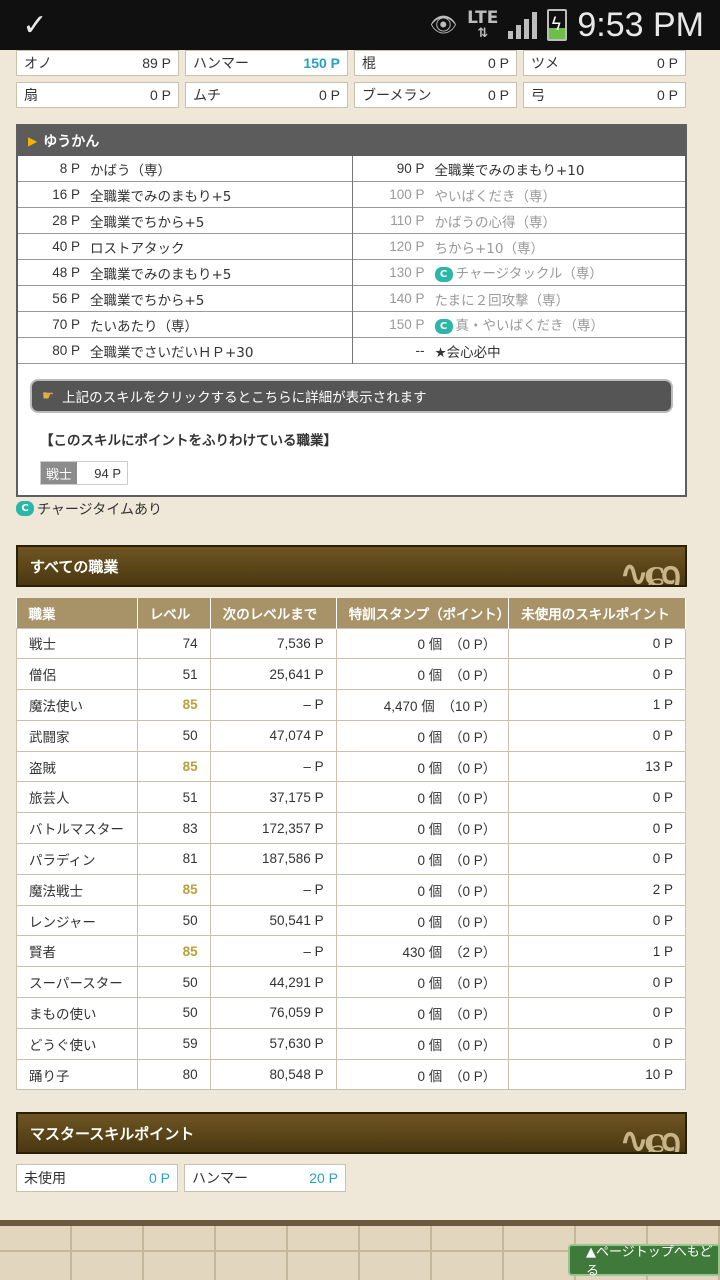  Describe the element at coordinates (185, 351) in the screenshot. I see `skill-row: 80 P 全職業でさいだいＨＰ+30` at that location.